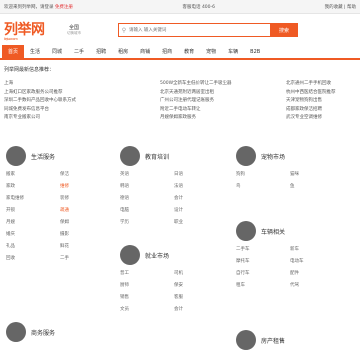 The width and height of the screenshot is (360, 360). Describe the element at coordinates (157, 255) in the screenshot. I see `panel-title: 就业市场` at that location.